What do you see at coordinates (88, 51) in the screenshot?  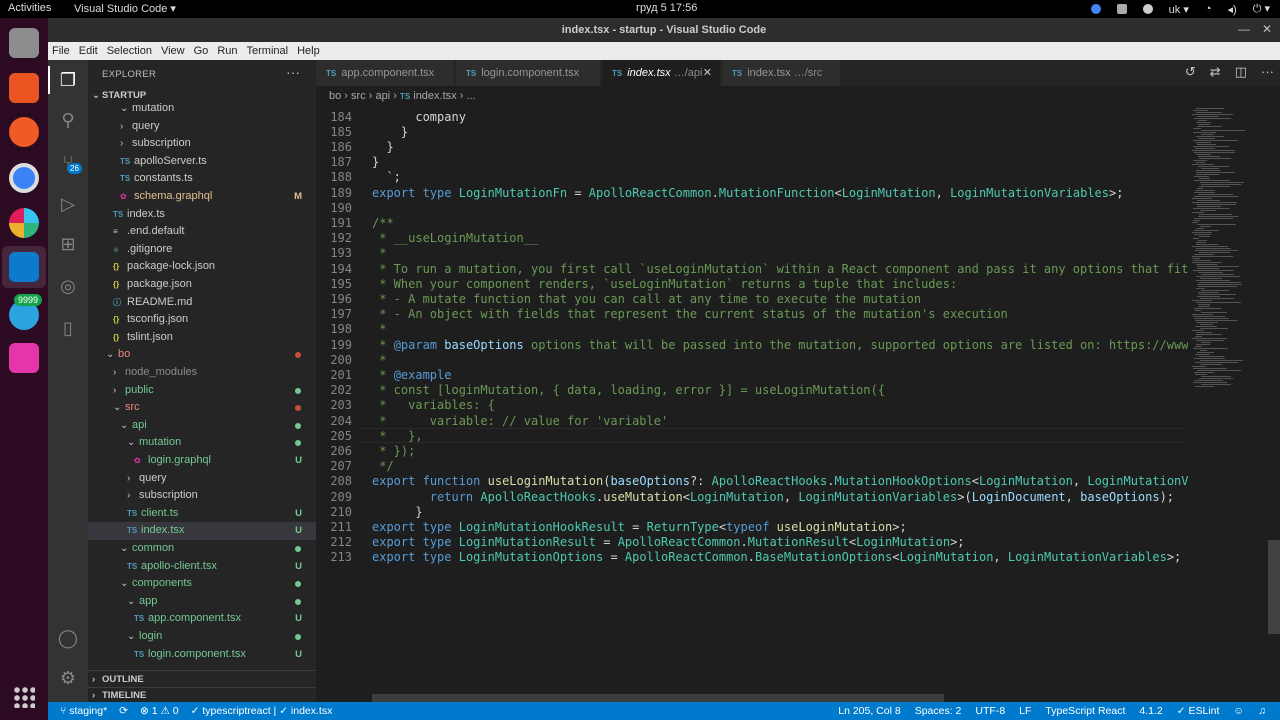 I see `menu-edit: Edit` at bounding box center [88, 51].